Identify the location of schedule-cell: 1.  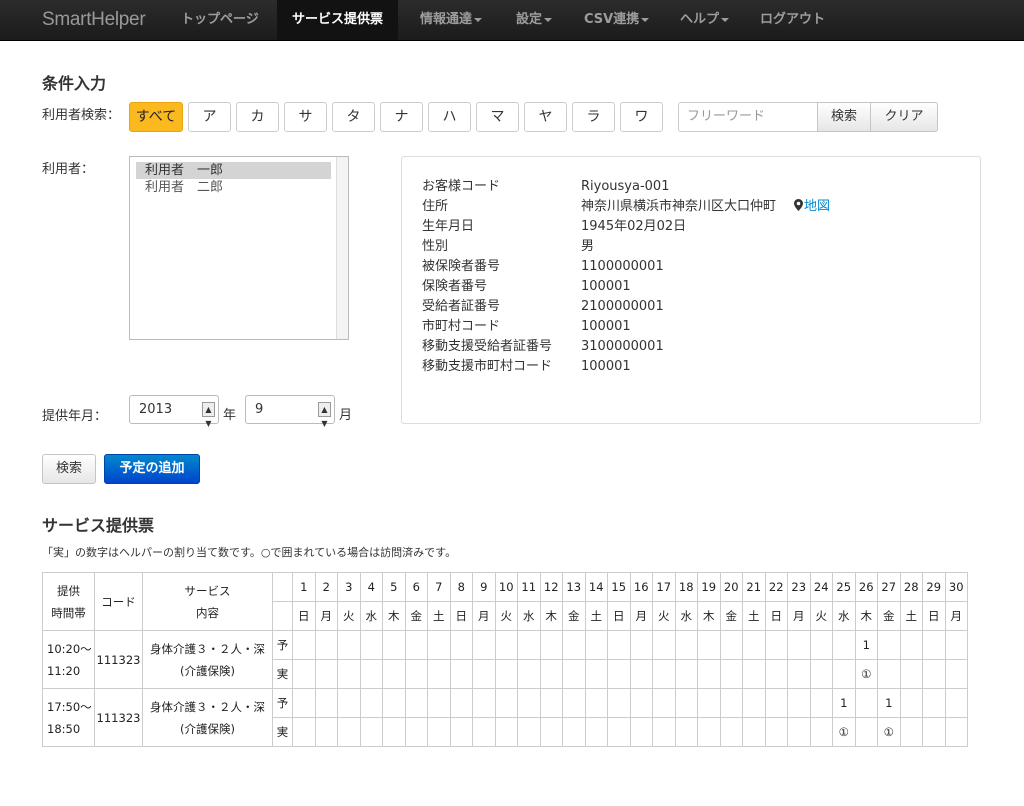
(844, 703).